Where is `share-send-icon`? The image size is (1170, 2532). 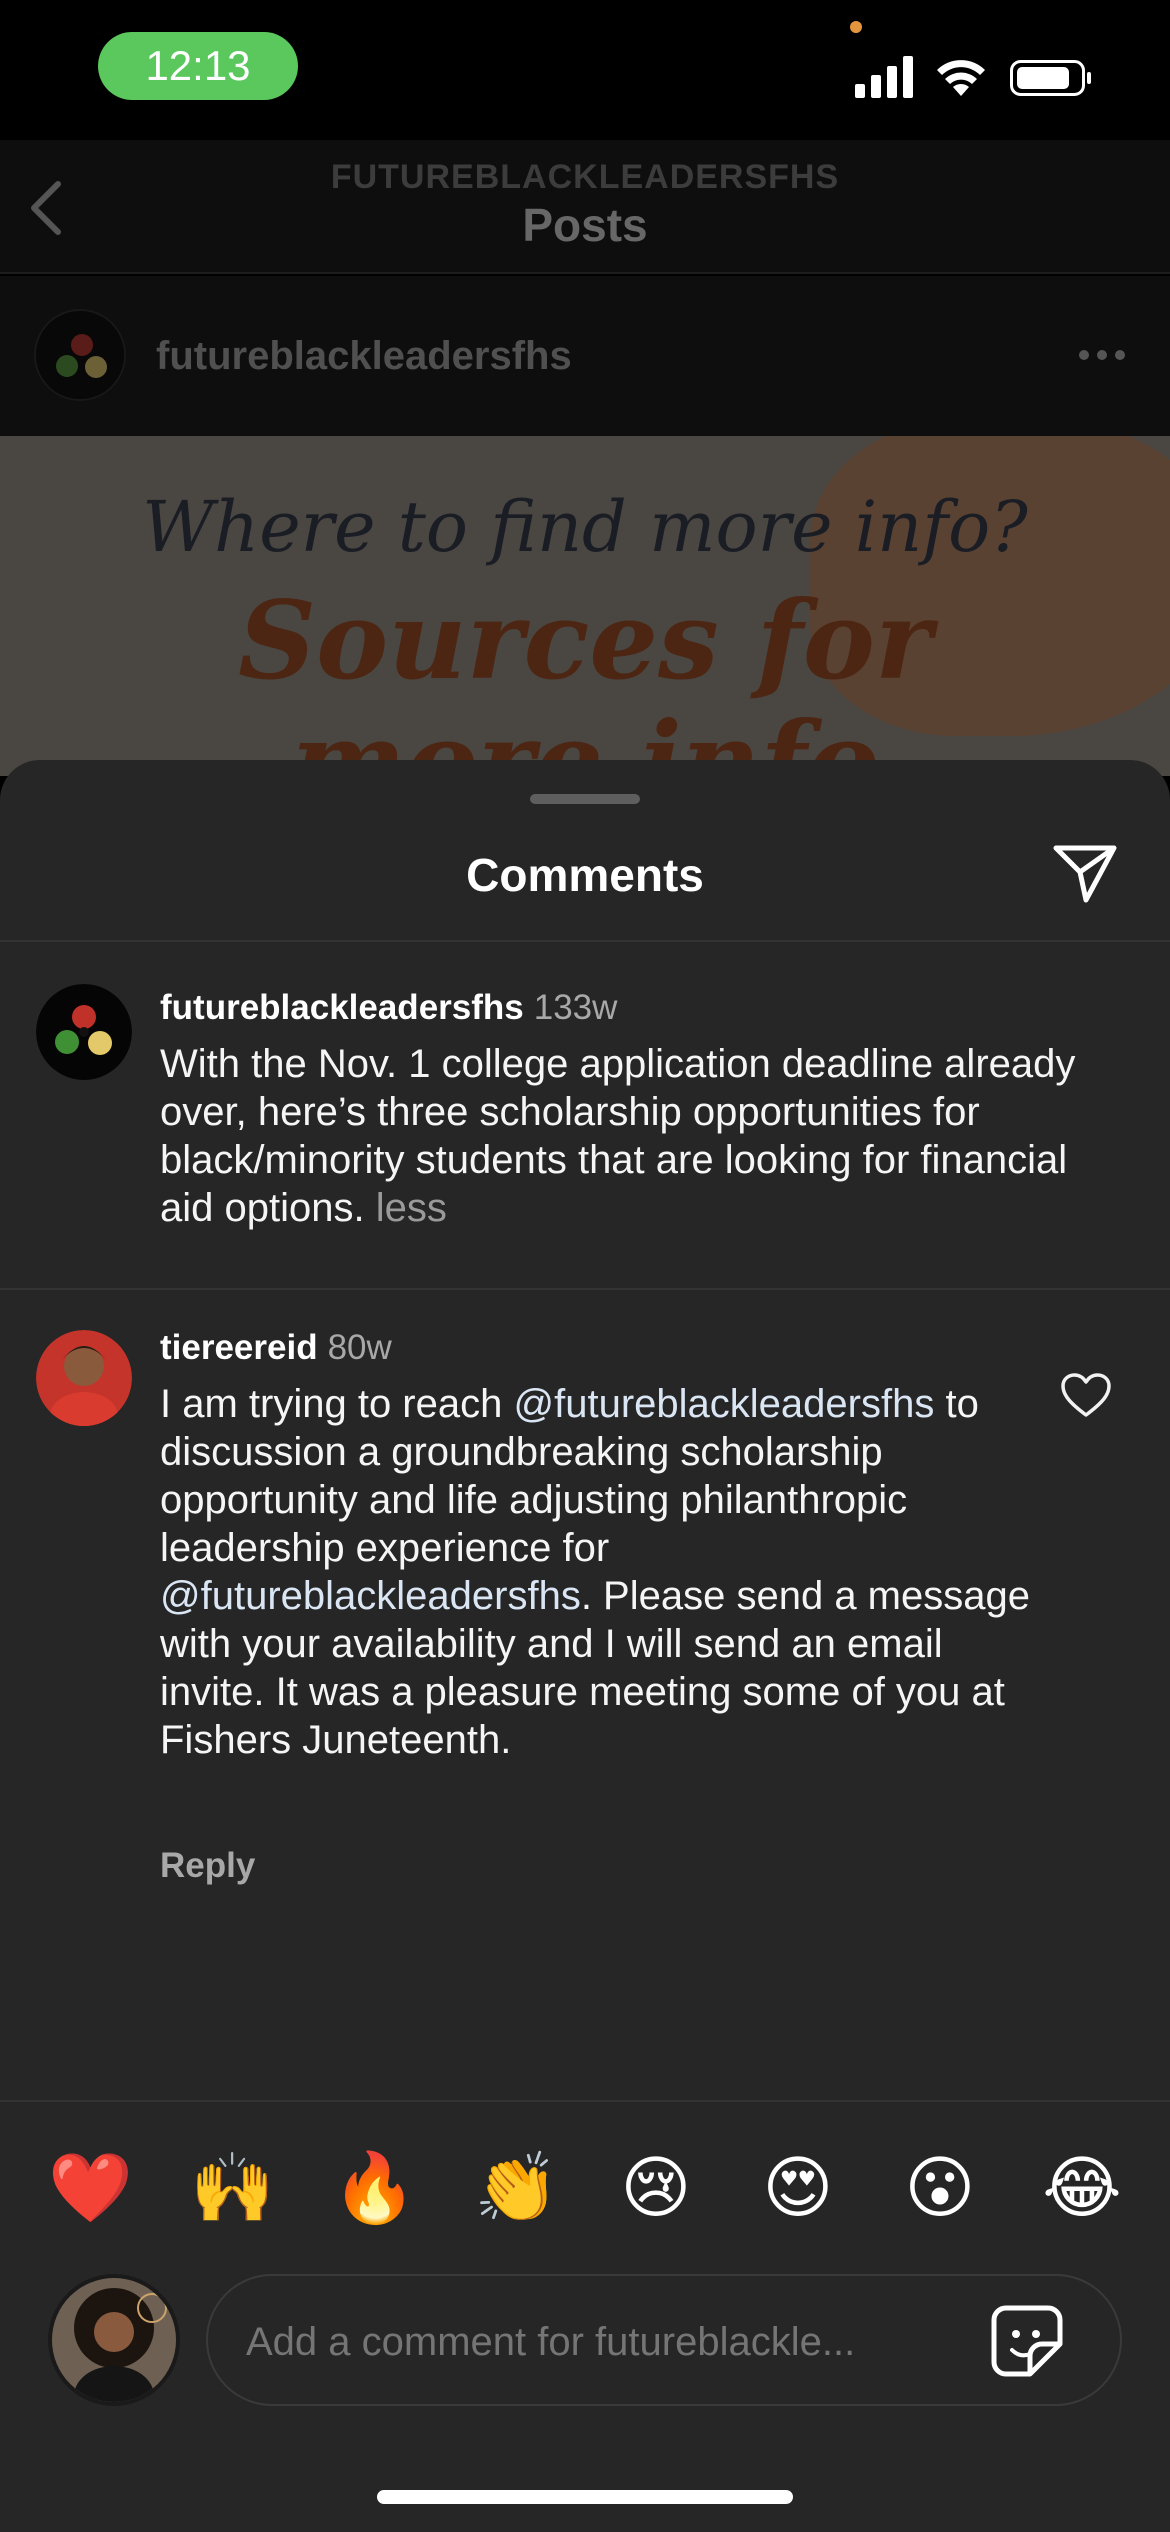 share-send-icon is located at coordinates (1085, 874).